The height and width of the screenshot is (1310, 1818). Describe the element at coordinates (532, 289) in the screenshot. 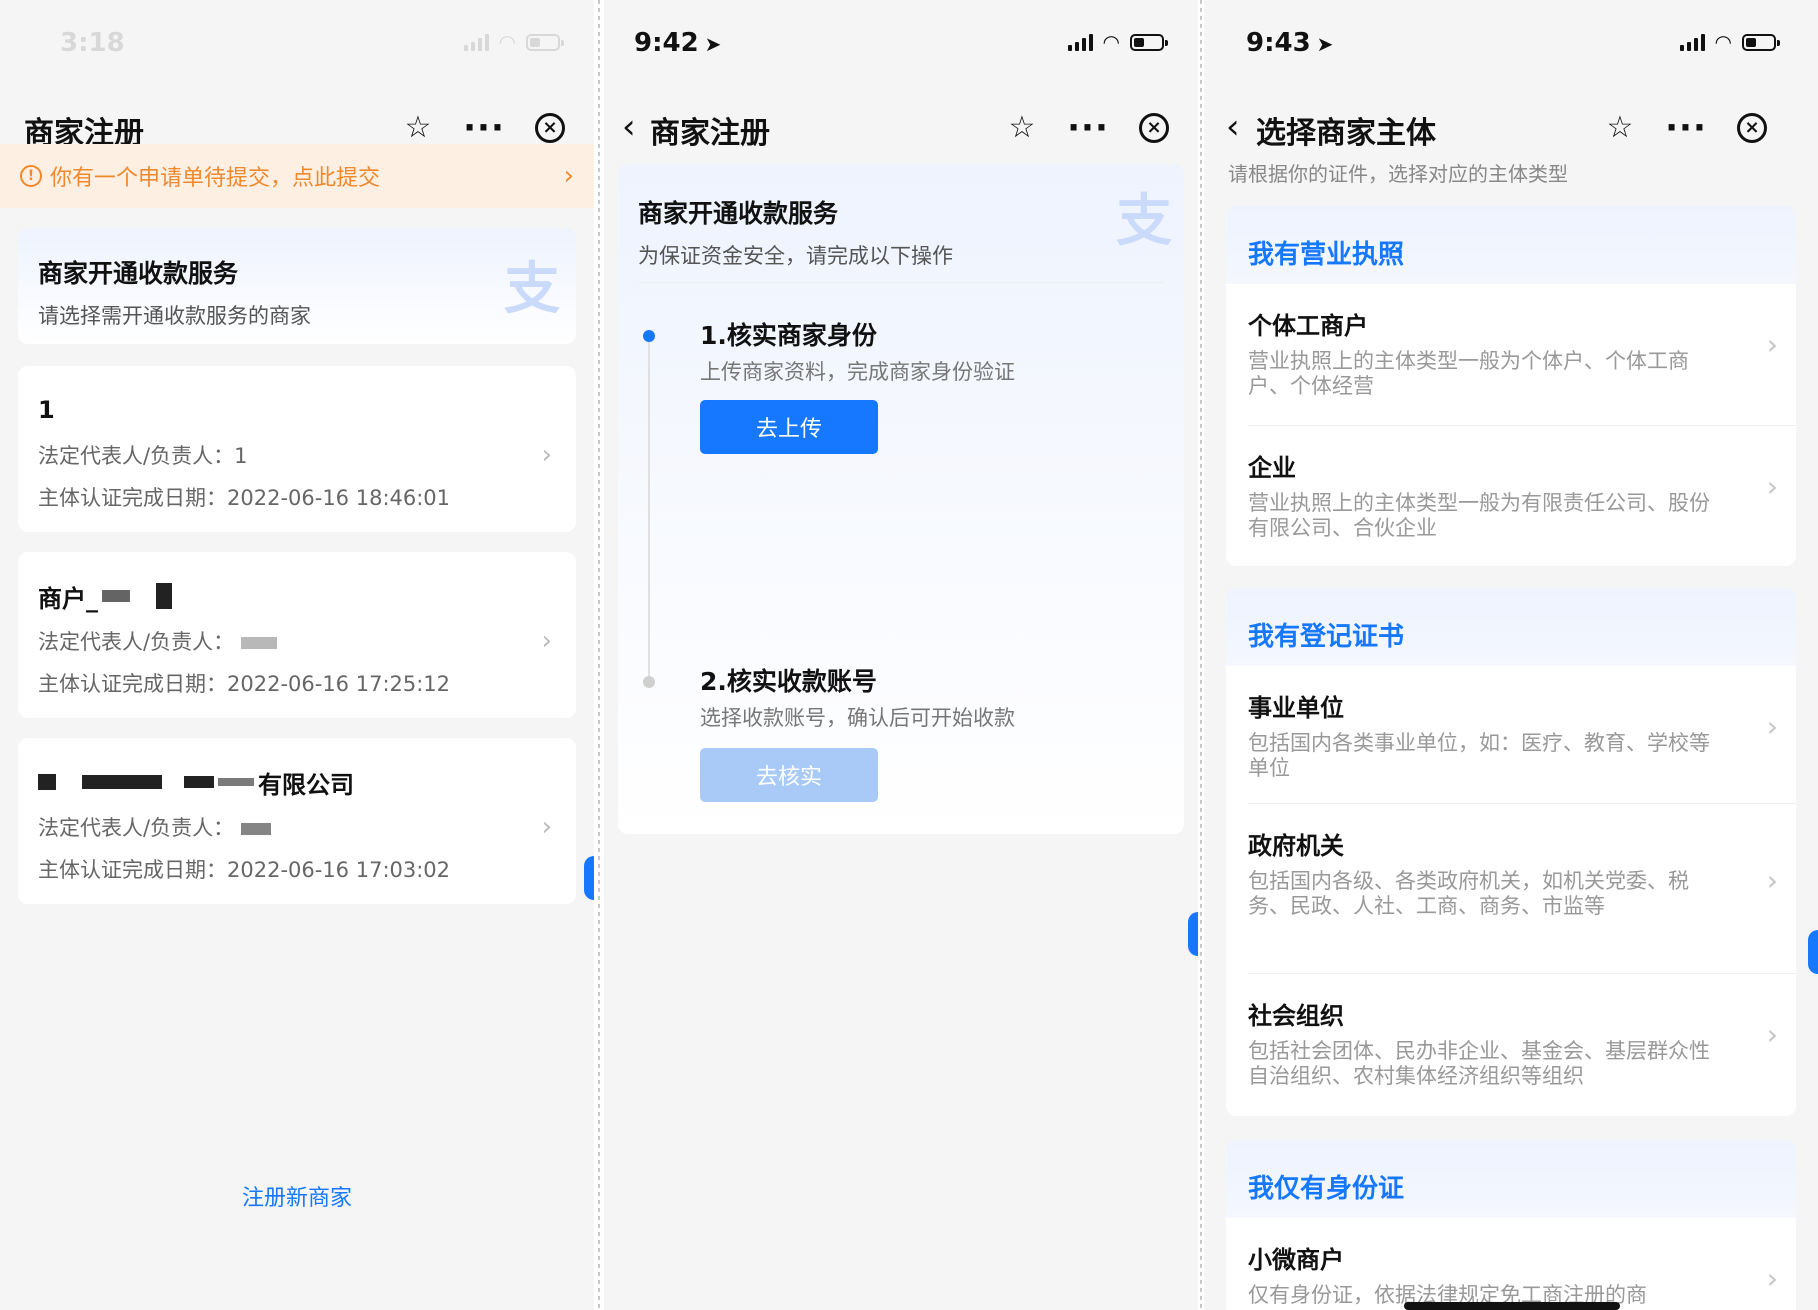

I see `alipay-logo-icon: 支` at that location.